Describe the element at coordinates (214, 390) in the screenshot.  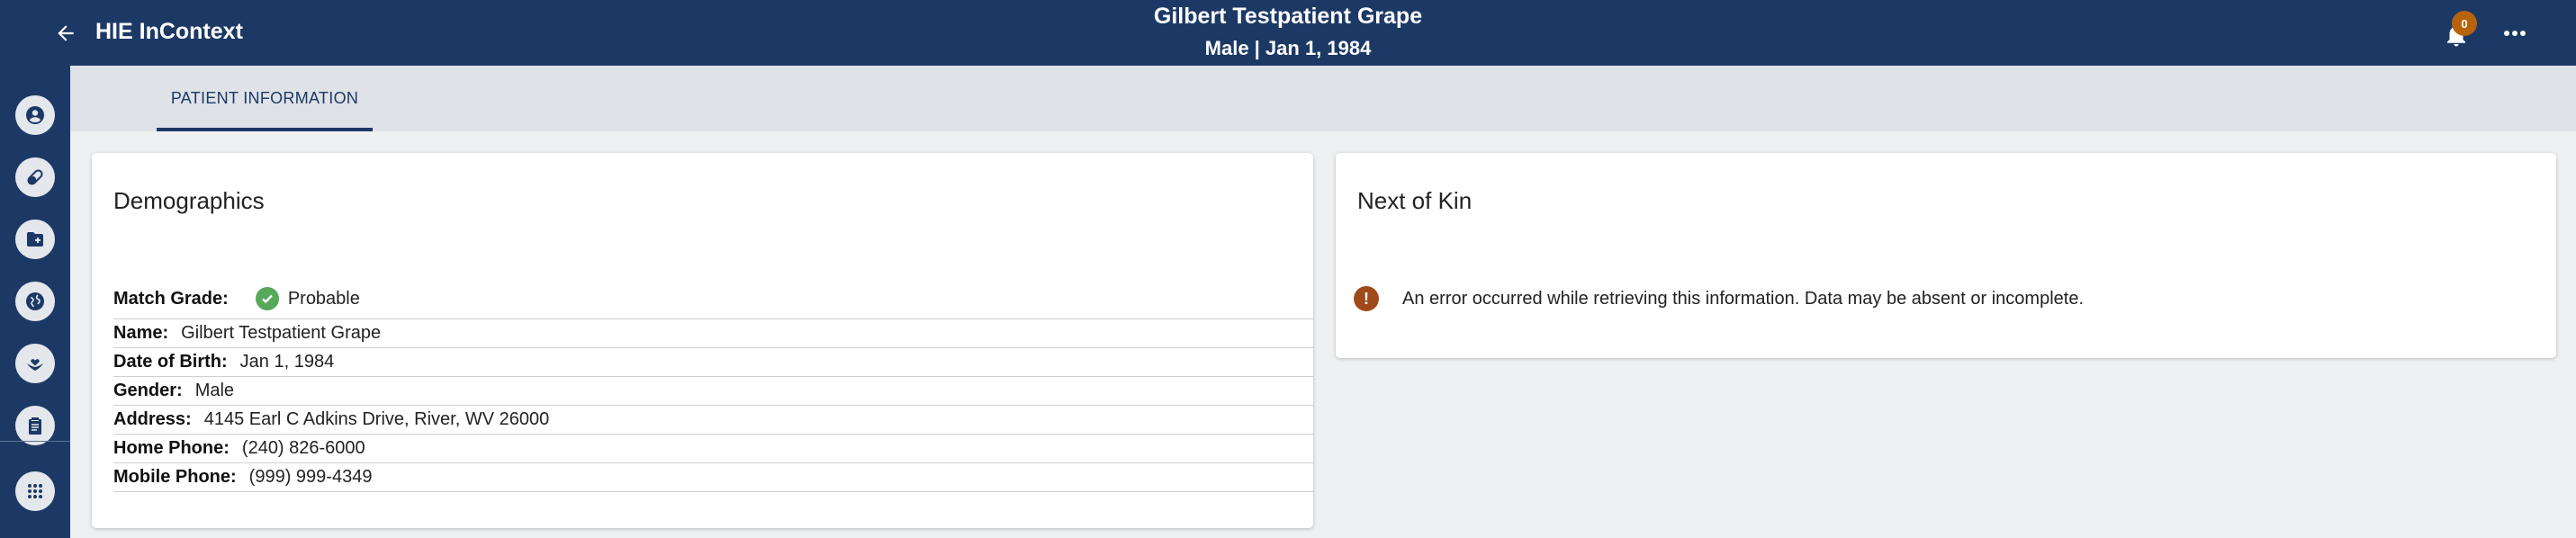
I see `gender-value: Male` at that location.